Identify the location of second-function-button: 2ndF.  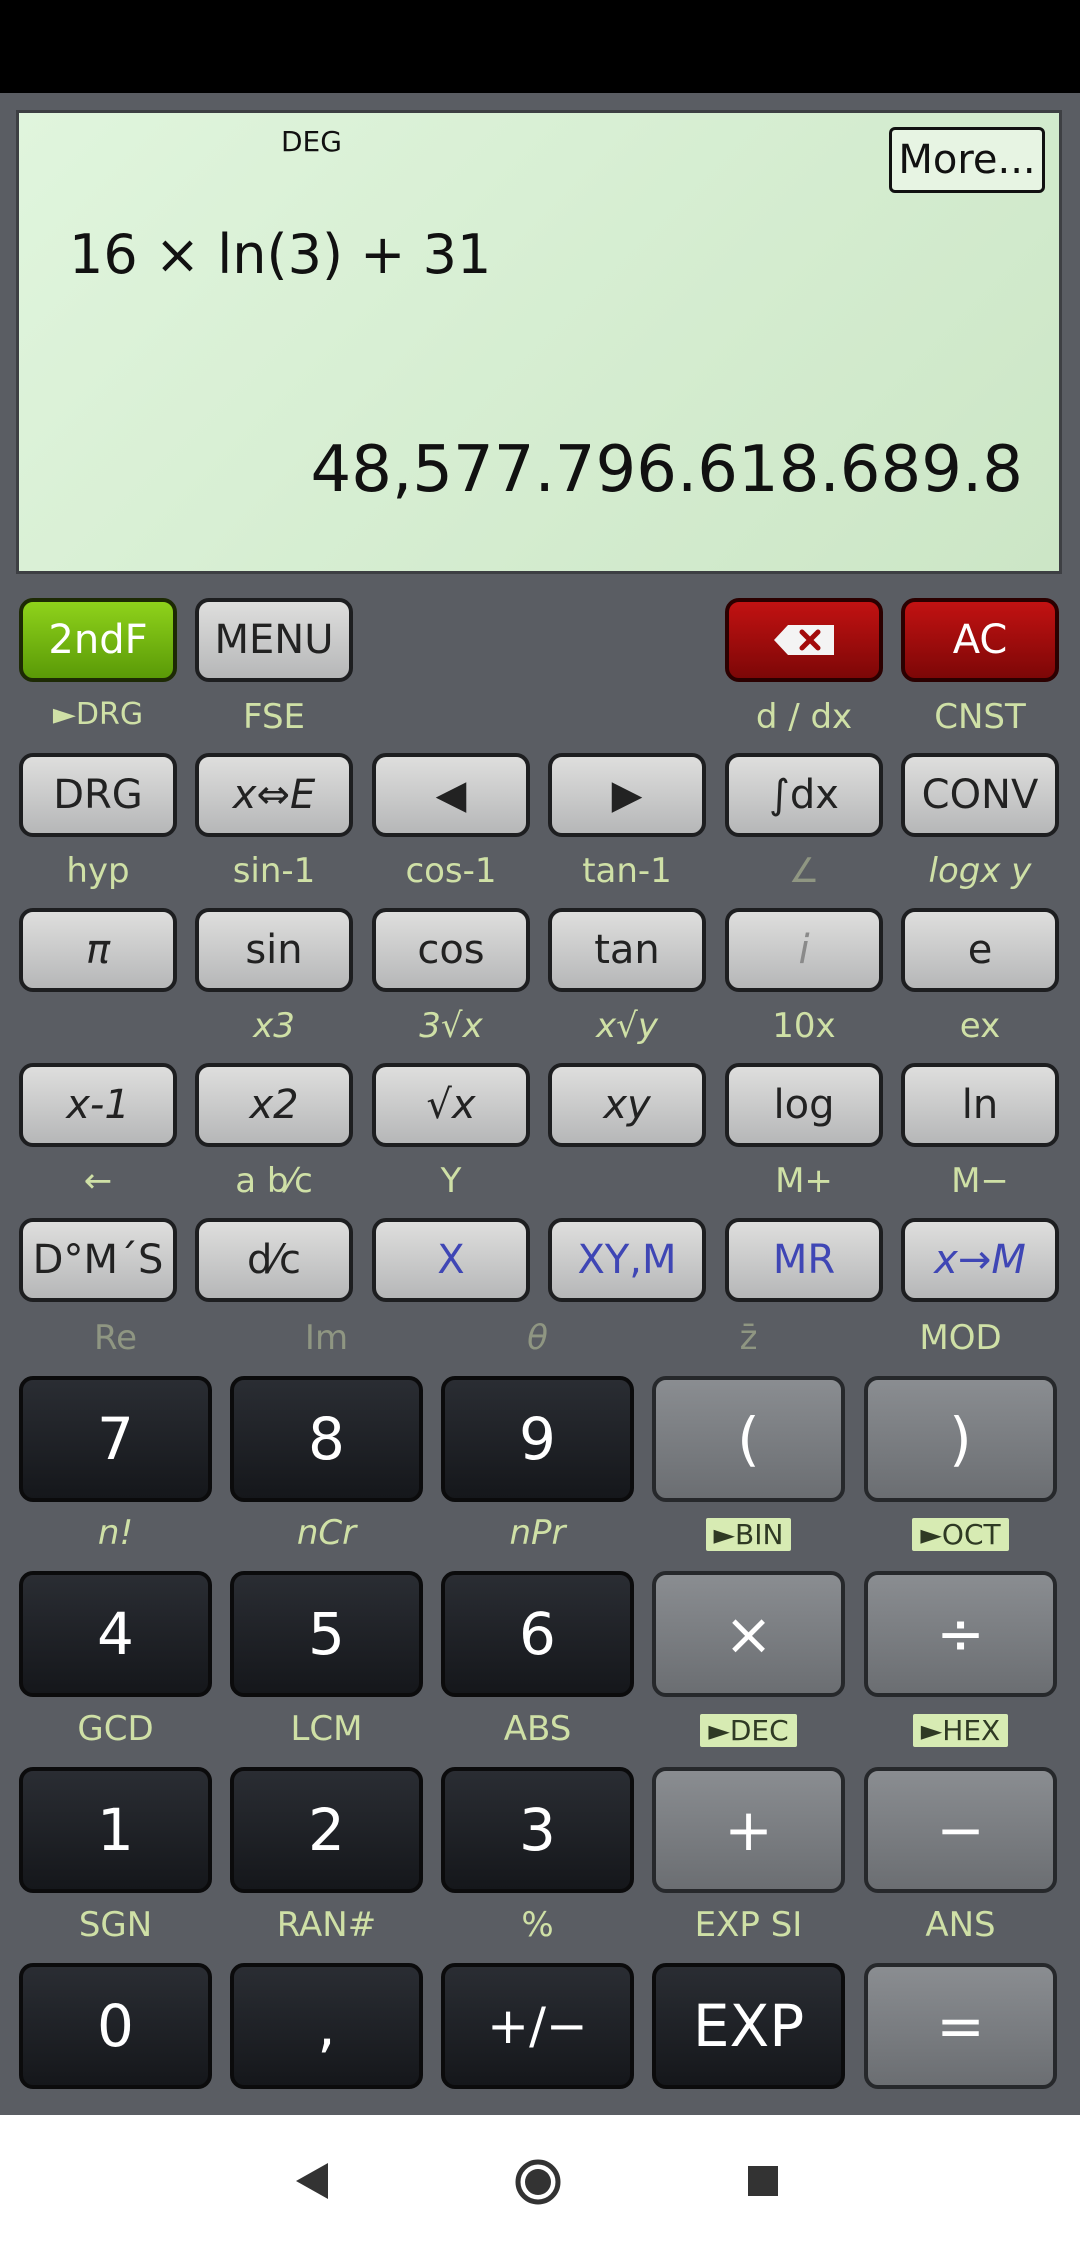
(98, 640).